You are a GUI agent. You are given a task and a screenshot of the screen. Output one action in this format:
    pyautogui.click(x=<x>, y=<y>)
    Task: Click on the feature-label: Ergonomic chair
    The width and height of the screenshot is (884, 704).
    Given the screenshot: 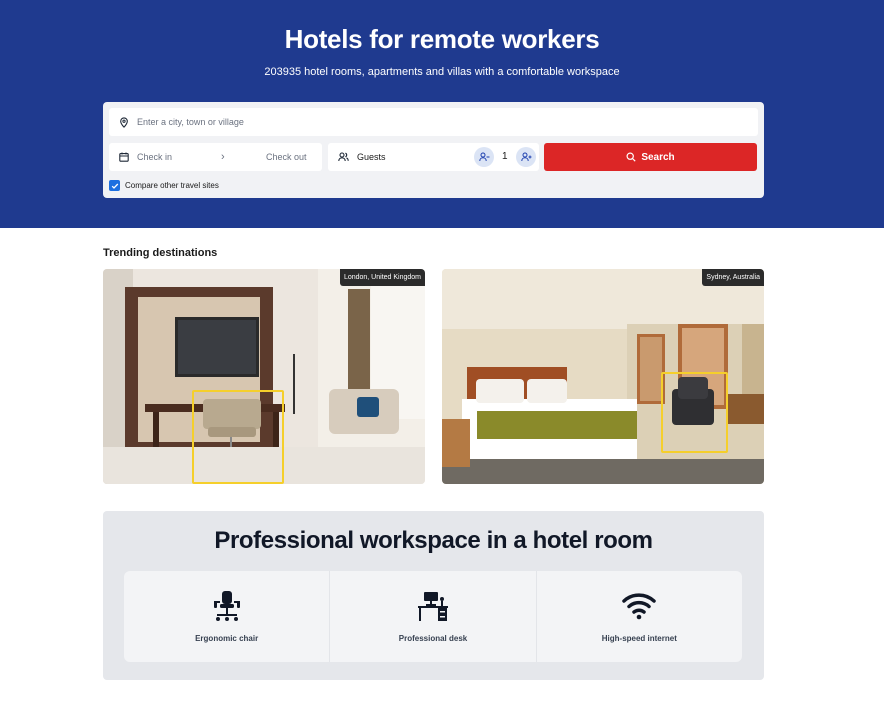 What is the action you would take?
    pyautogui.click(x=227, y=638)
    